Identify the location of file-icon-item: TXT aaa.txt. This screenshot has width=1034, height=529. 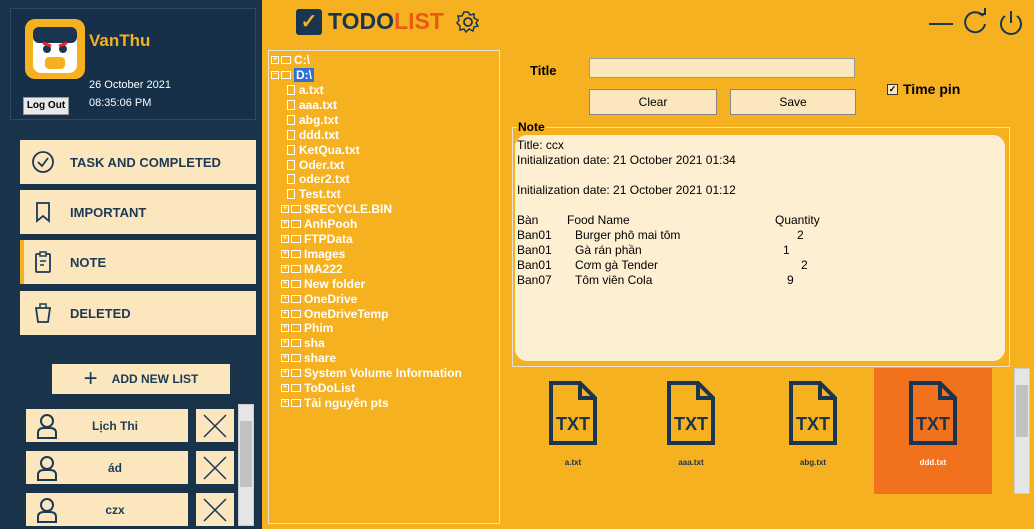
(691, 431).